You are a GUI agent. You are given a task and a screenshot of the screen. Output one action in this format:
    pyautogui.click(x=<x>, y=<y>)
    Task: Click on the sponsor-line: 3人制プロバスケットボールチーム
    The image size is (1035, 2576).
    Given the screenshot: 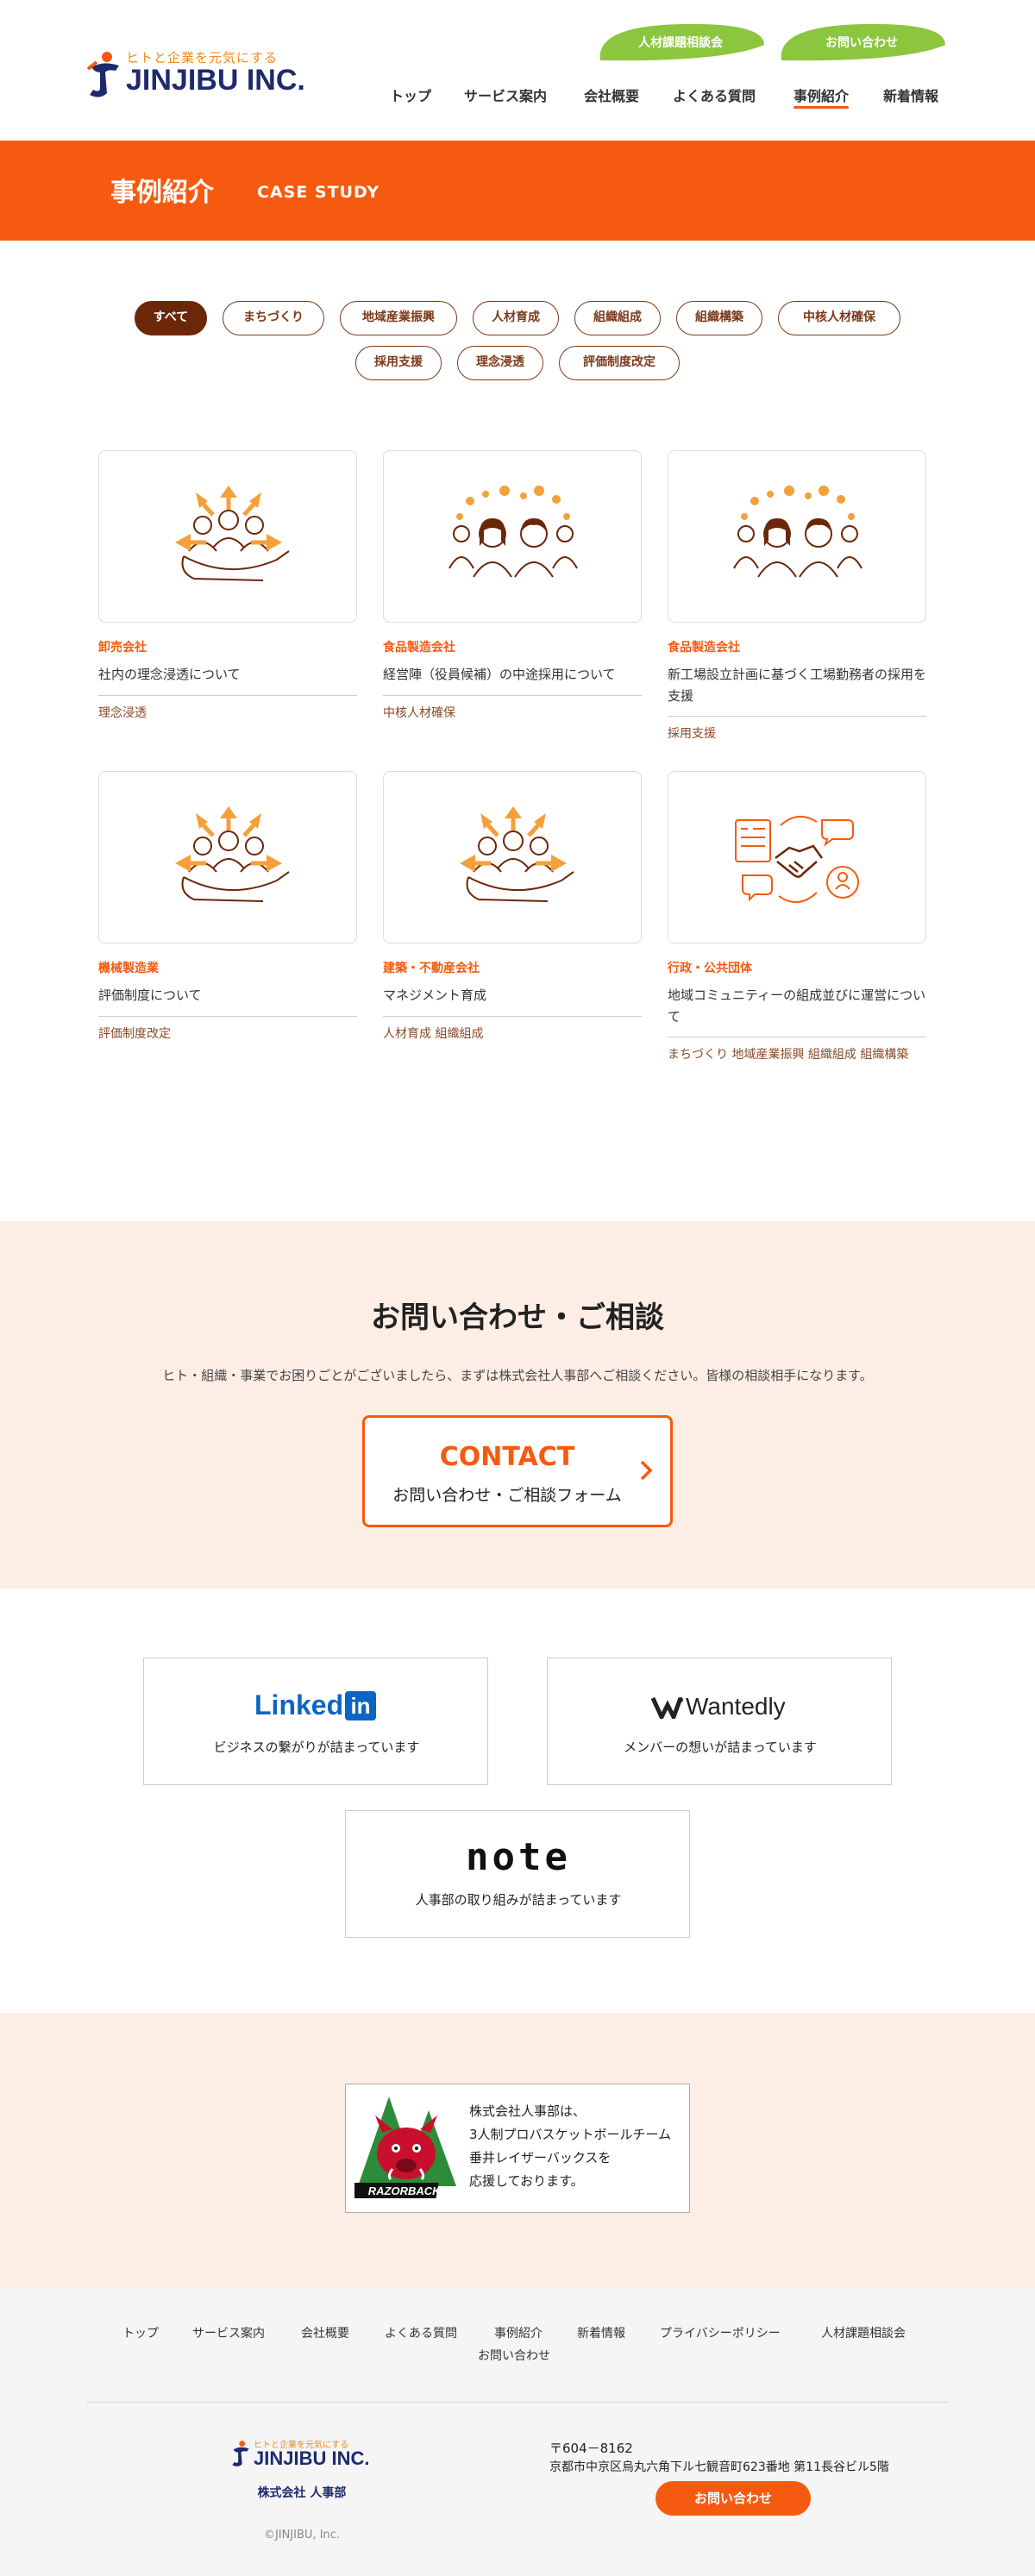 What is the action you would take?
    pyautogui.click(x=570, y=2134)
    